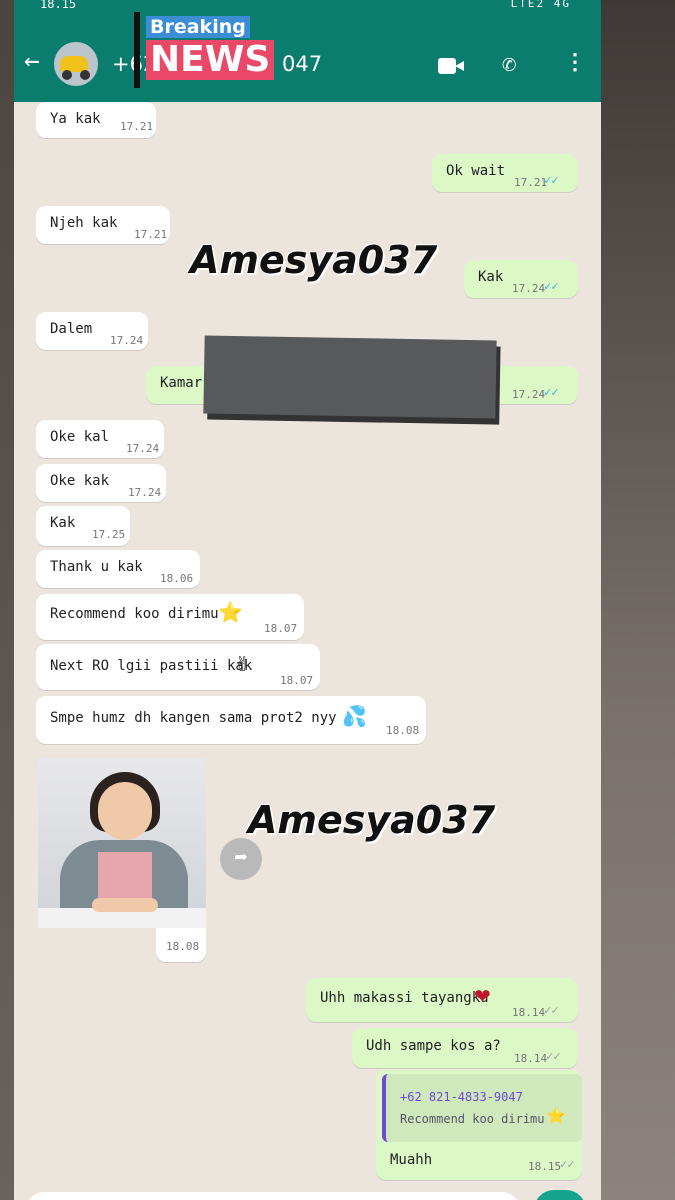 This screenshot has height=1200, width=675. I want to click on status-time: 18.15, so click(58, 5).